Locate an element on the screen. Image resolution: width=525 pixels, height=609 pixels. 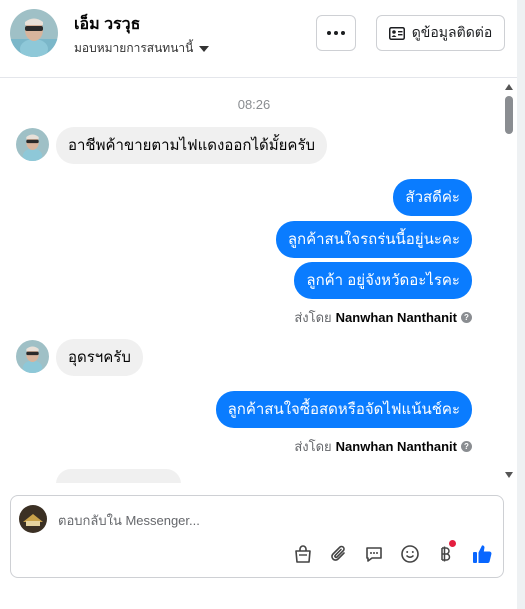
assign-conversation-label: มอบหมายการสนทนานี้ is located at coordinates (134, 48).